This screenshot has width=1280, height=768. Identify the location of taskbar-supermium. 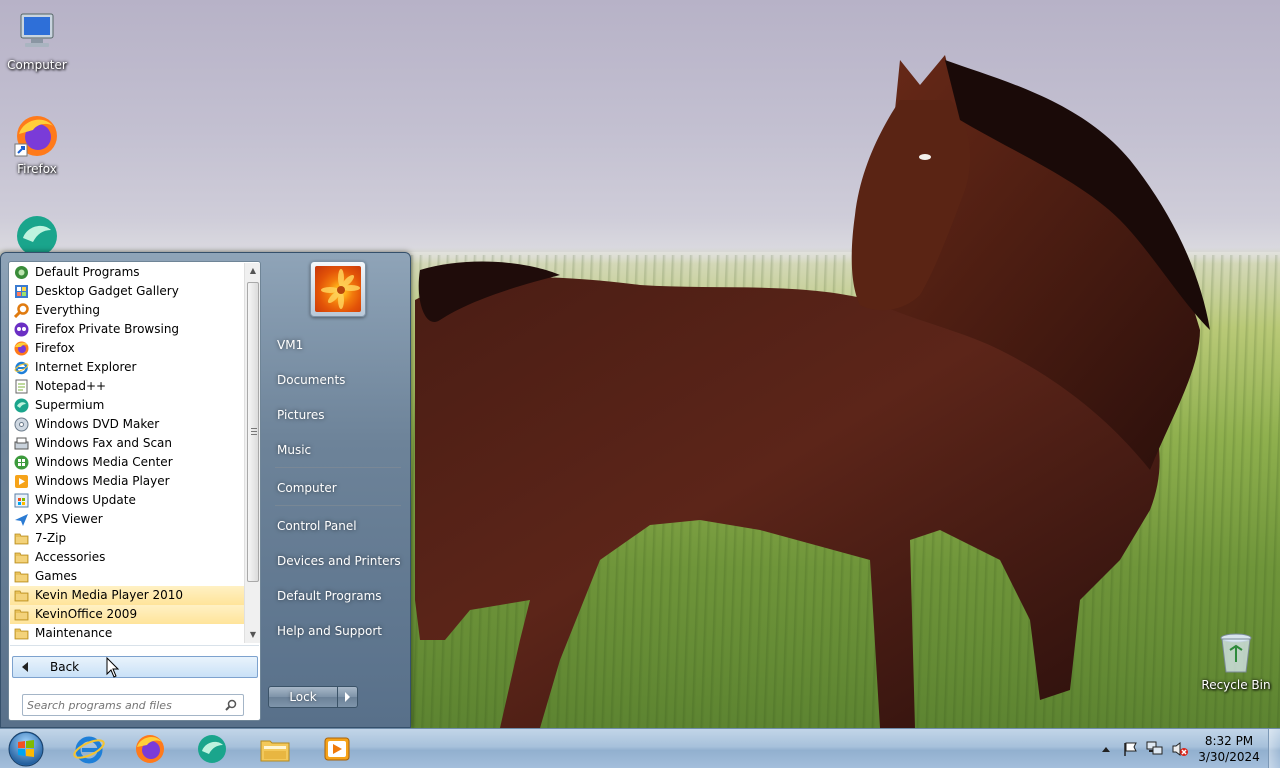
(212, 749).